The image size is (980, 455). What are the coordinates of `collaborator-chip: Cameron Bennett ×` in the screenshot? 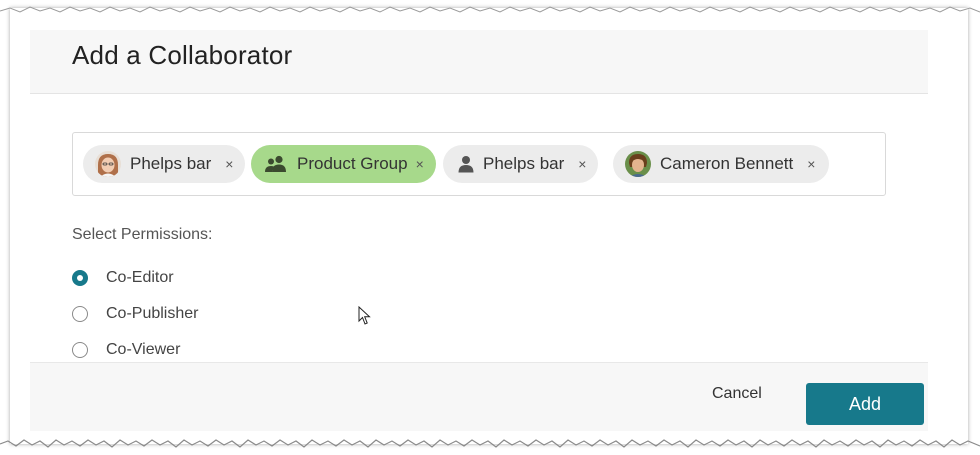 It's located at (721, 164).